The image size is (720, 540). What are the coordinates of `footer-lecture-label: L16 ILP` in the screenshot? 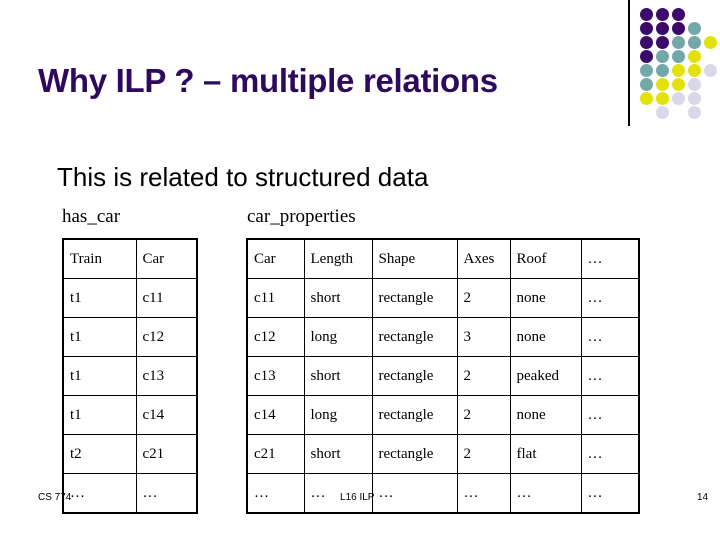 It's located at (357, 497).